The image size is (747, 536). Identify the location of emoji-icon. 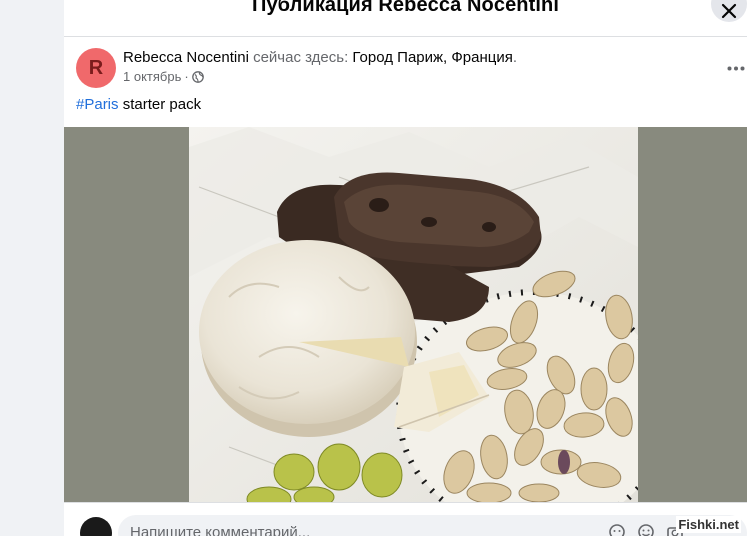
(646, 529).